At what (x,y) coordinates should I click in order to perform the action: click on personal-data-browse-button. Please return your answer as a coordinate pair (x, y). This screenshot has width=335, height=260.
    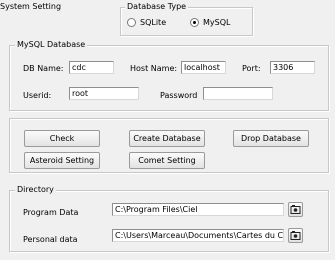
    Looking at the image, I should click on (295, 235).